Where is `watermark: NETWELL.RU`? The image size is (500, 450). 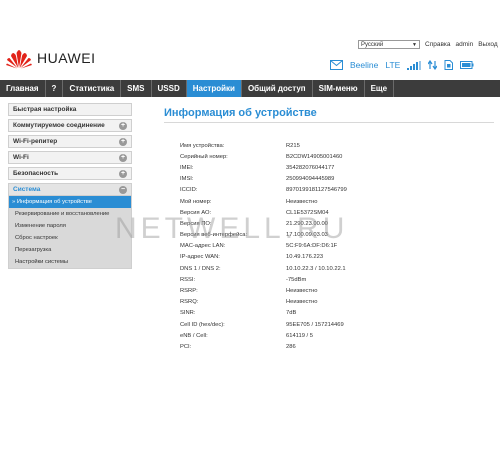
watermark: NETWELL.RU is located at coordinates (232, 228).